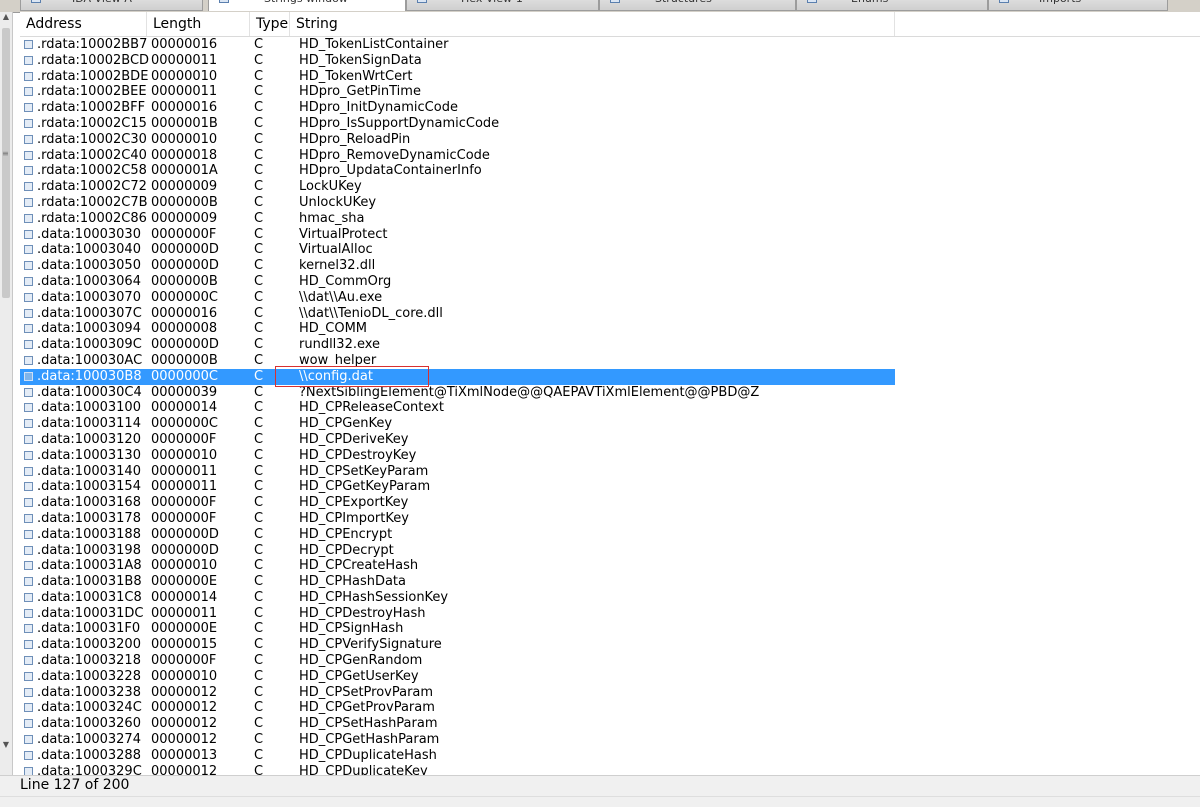 This screenshot has width=1200, height=807. What do you see at coordinates (457, 266) in the screenshot?
I see `table-row: .data:10003050 0000000D Ckernel32.dll` at bounding box center [457, 266].